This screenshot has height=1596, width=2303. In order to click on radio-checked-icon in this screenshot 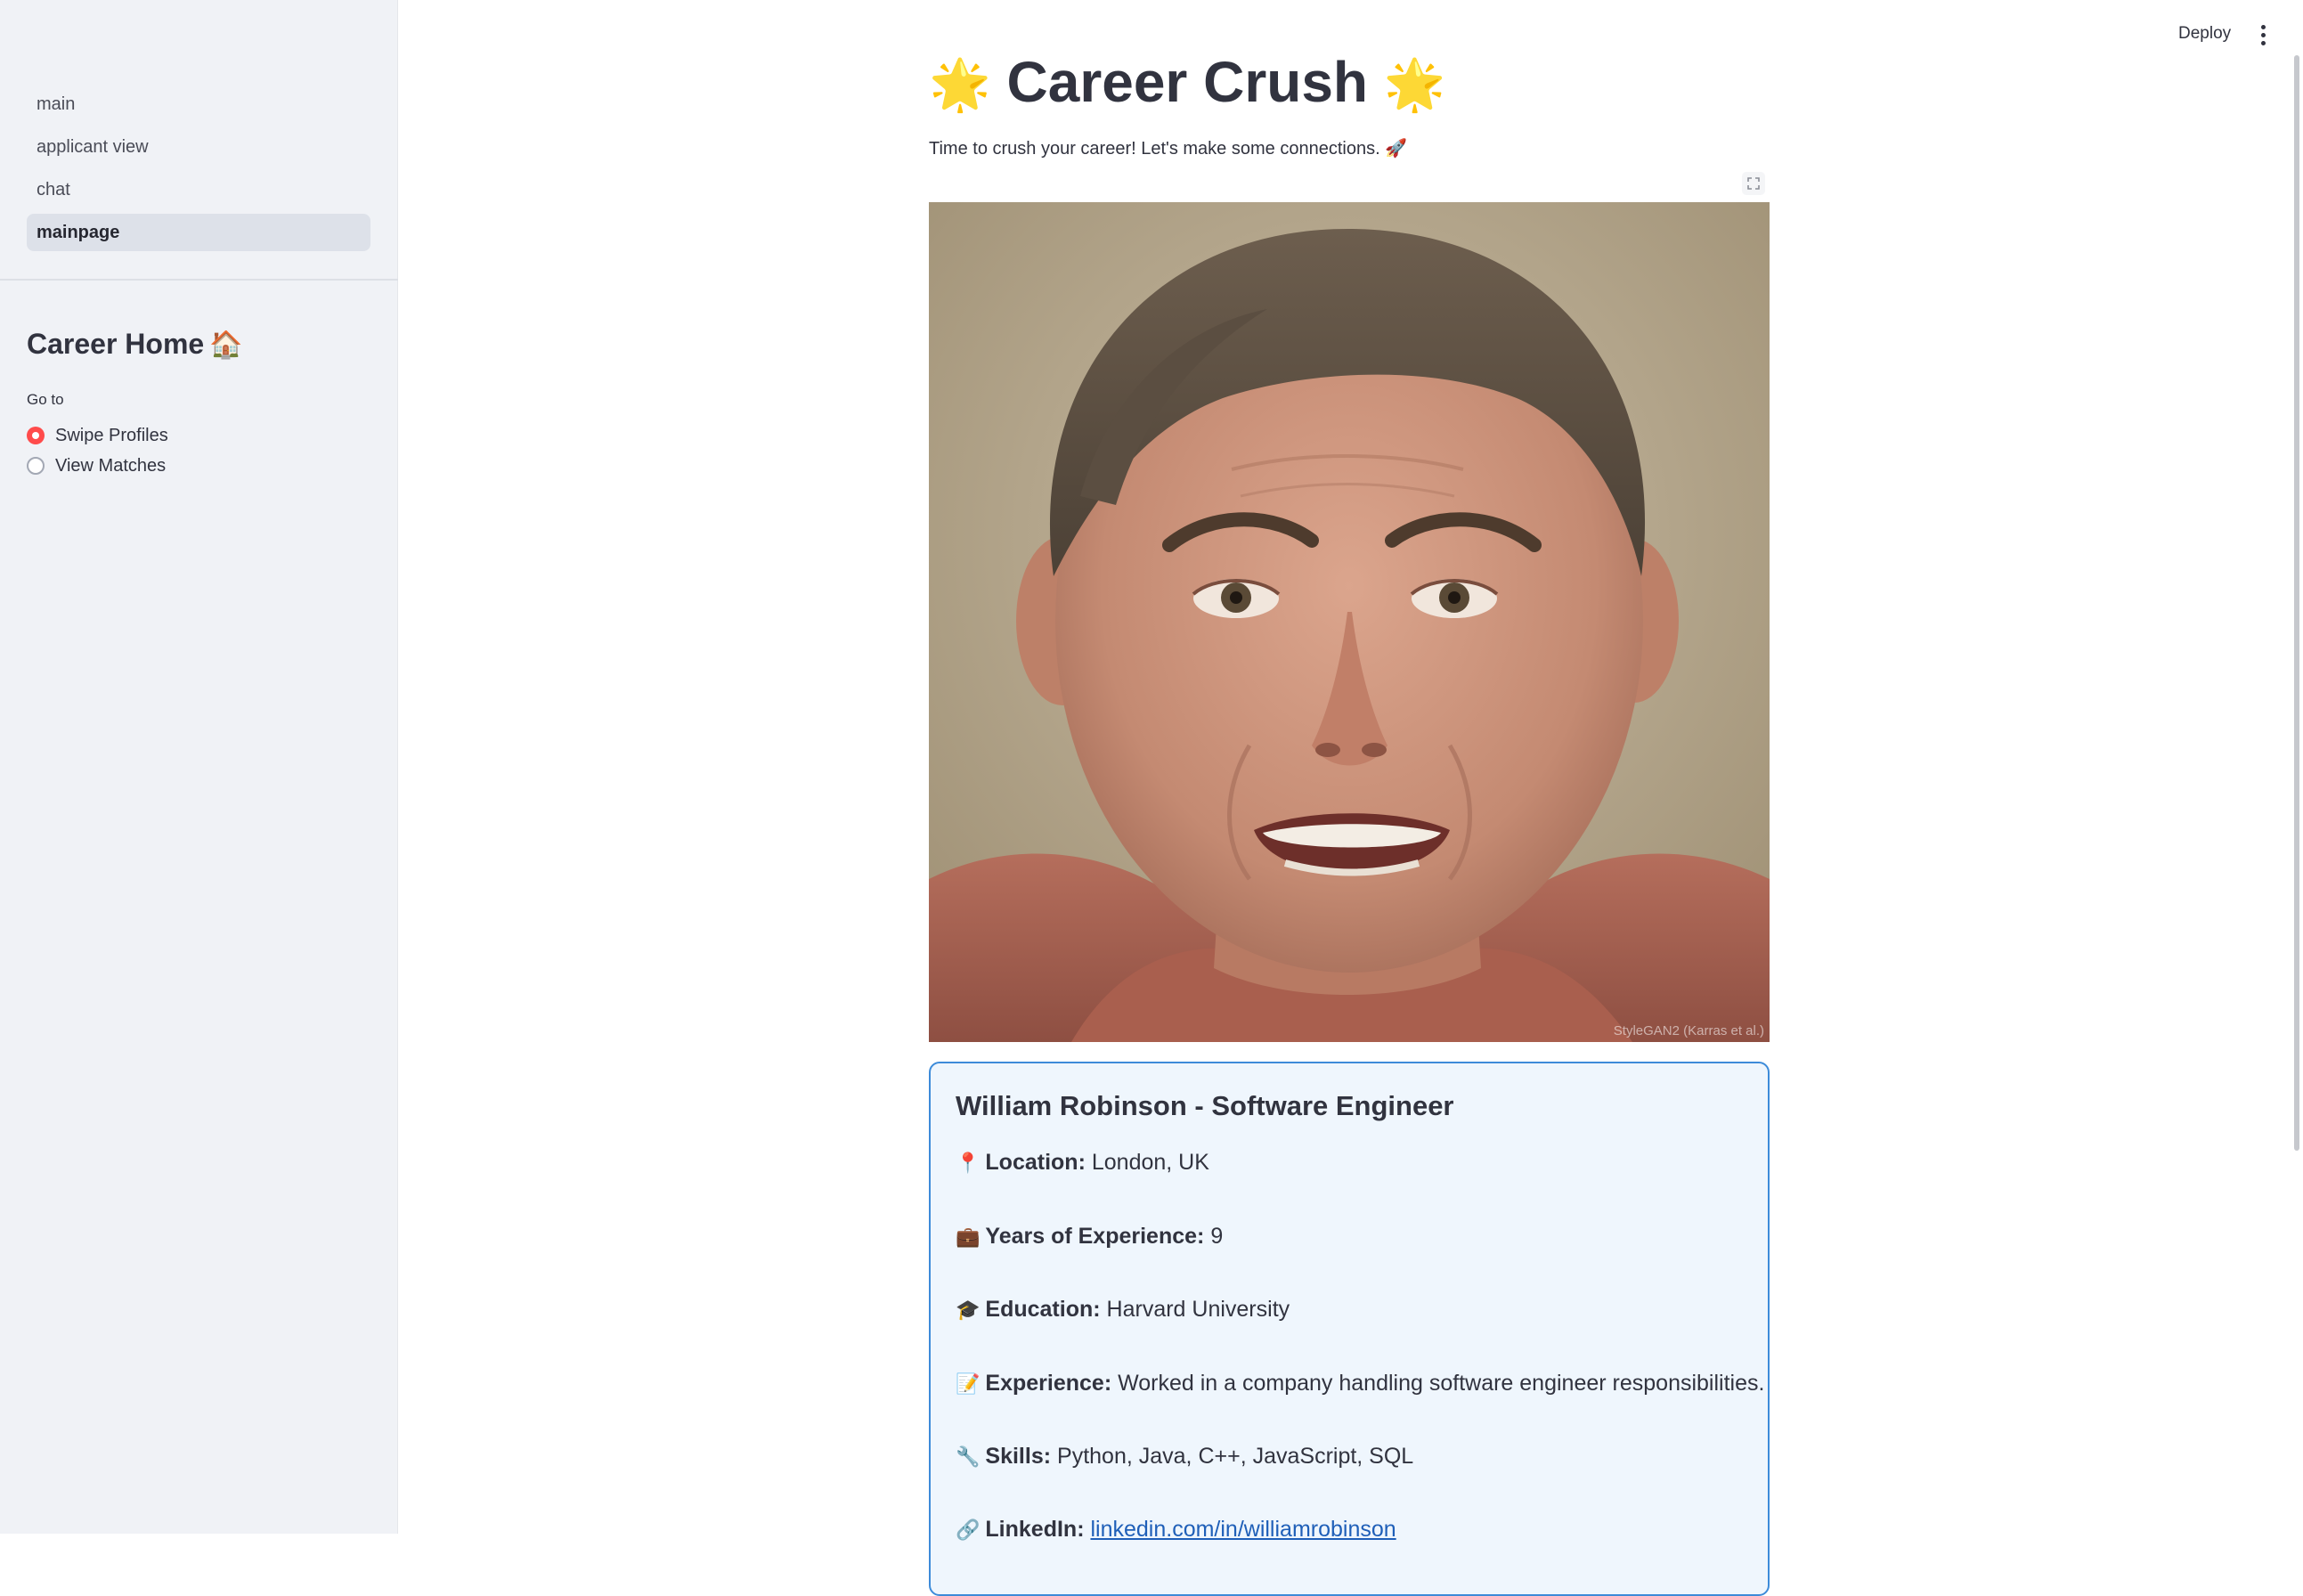, I will do `click(36, 435)`.